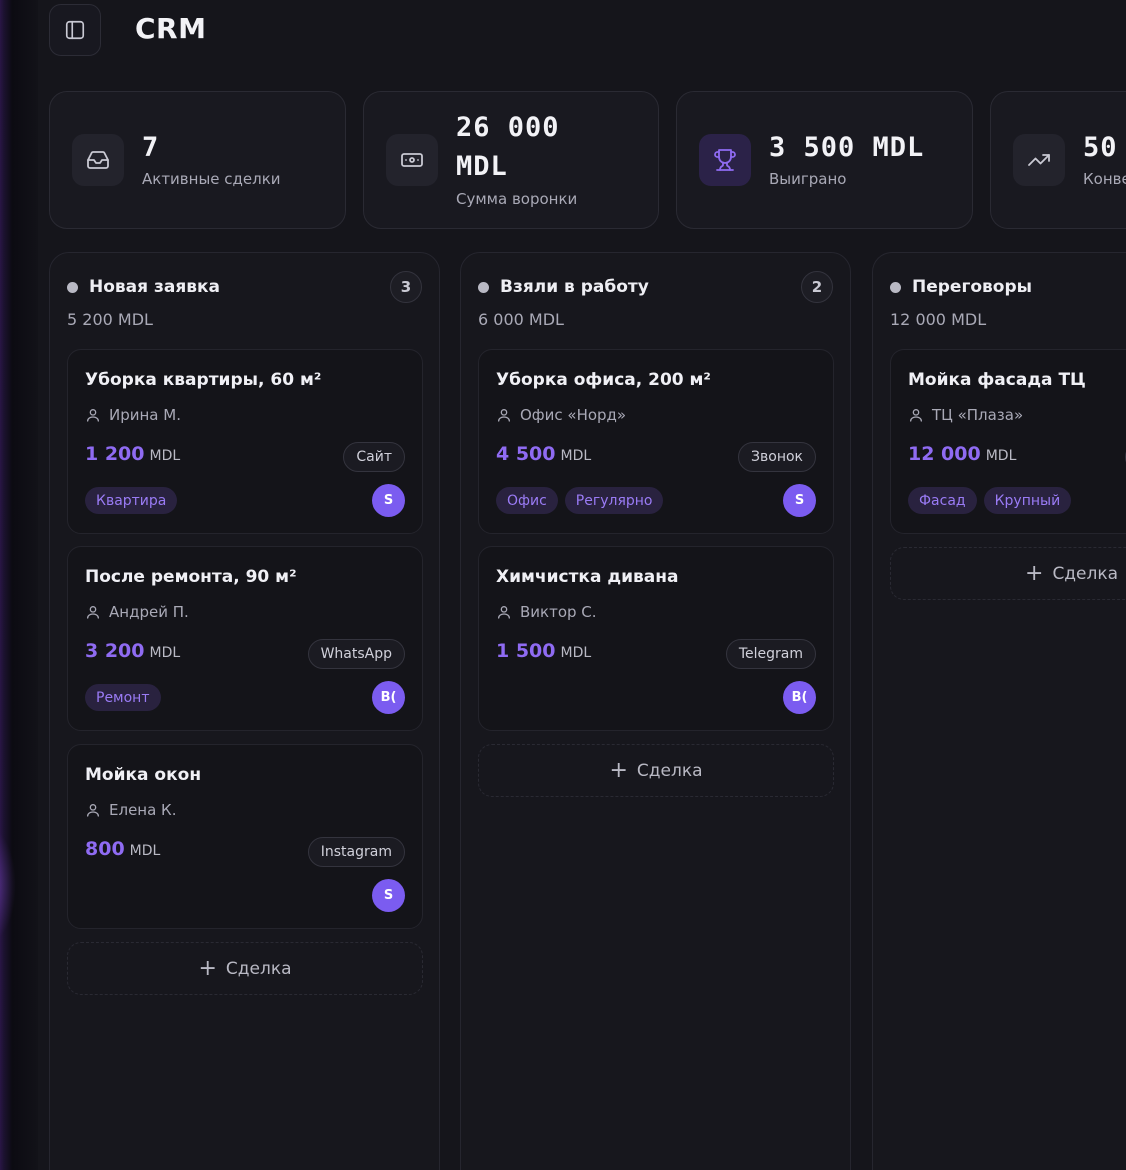 This screenshot has height=1170, width=1126. What do you see at coordinates (944, 454) in the screenshot?
I see `price-amount: 12 000` at bounding box center [944, 454].